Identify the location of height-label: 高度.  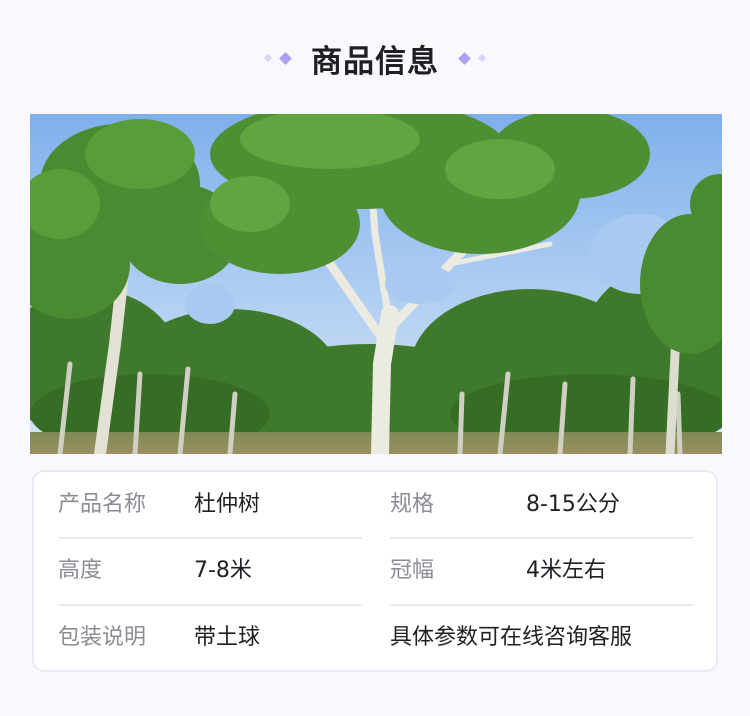
(80, 570).